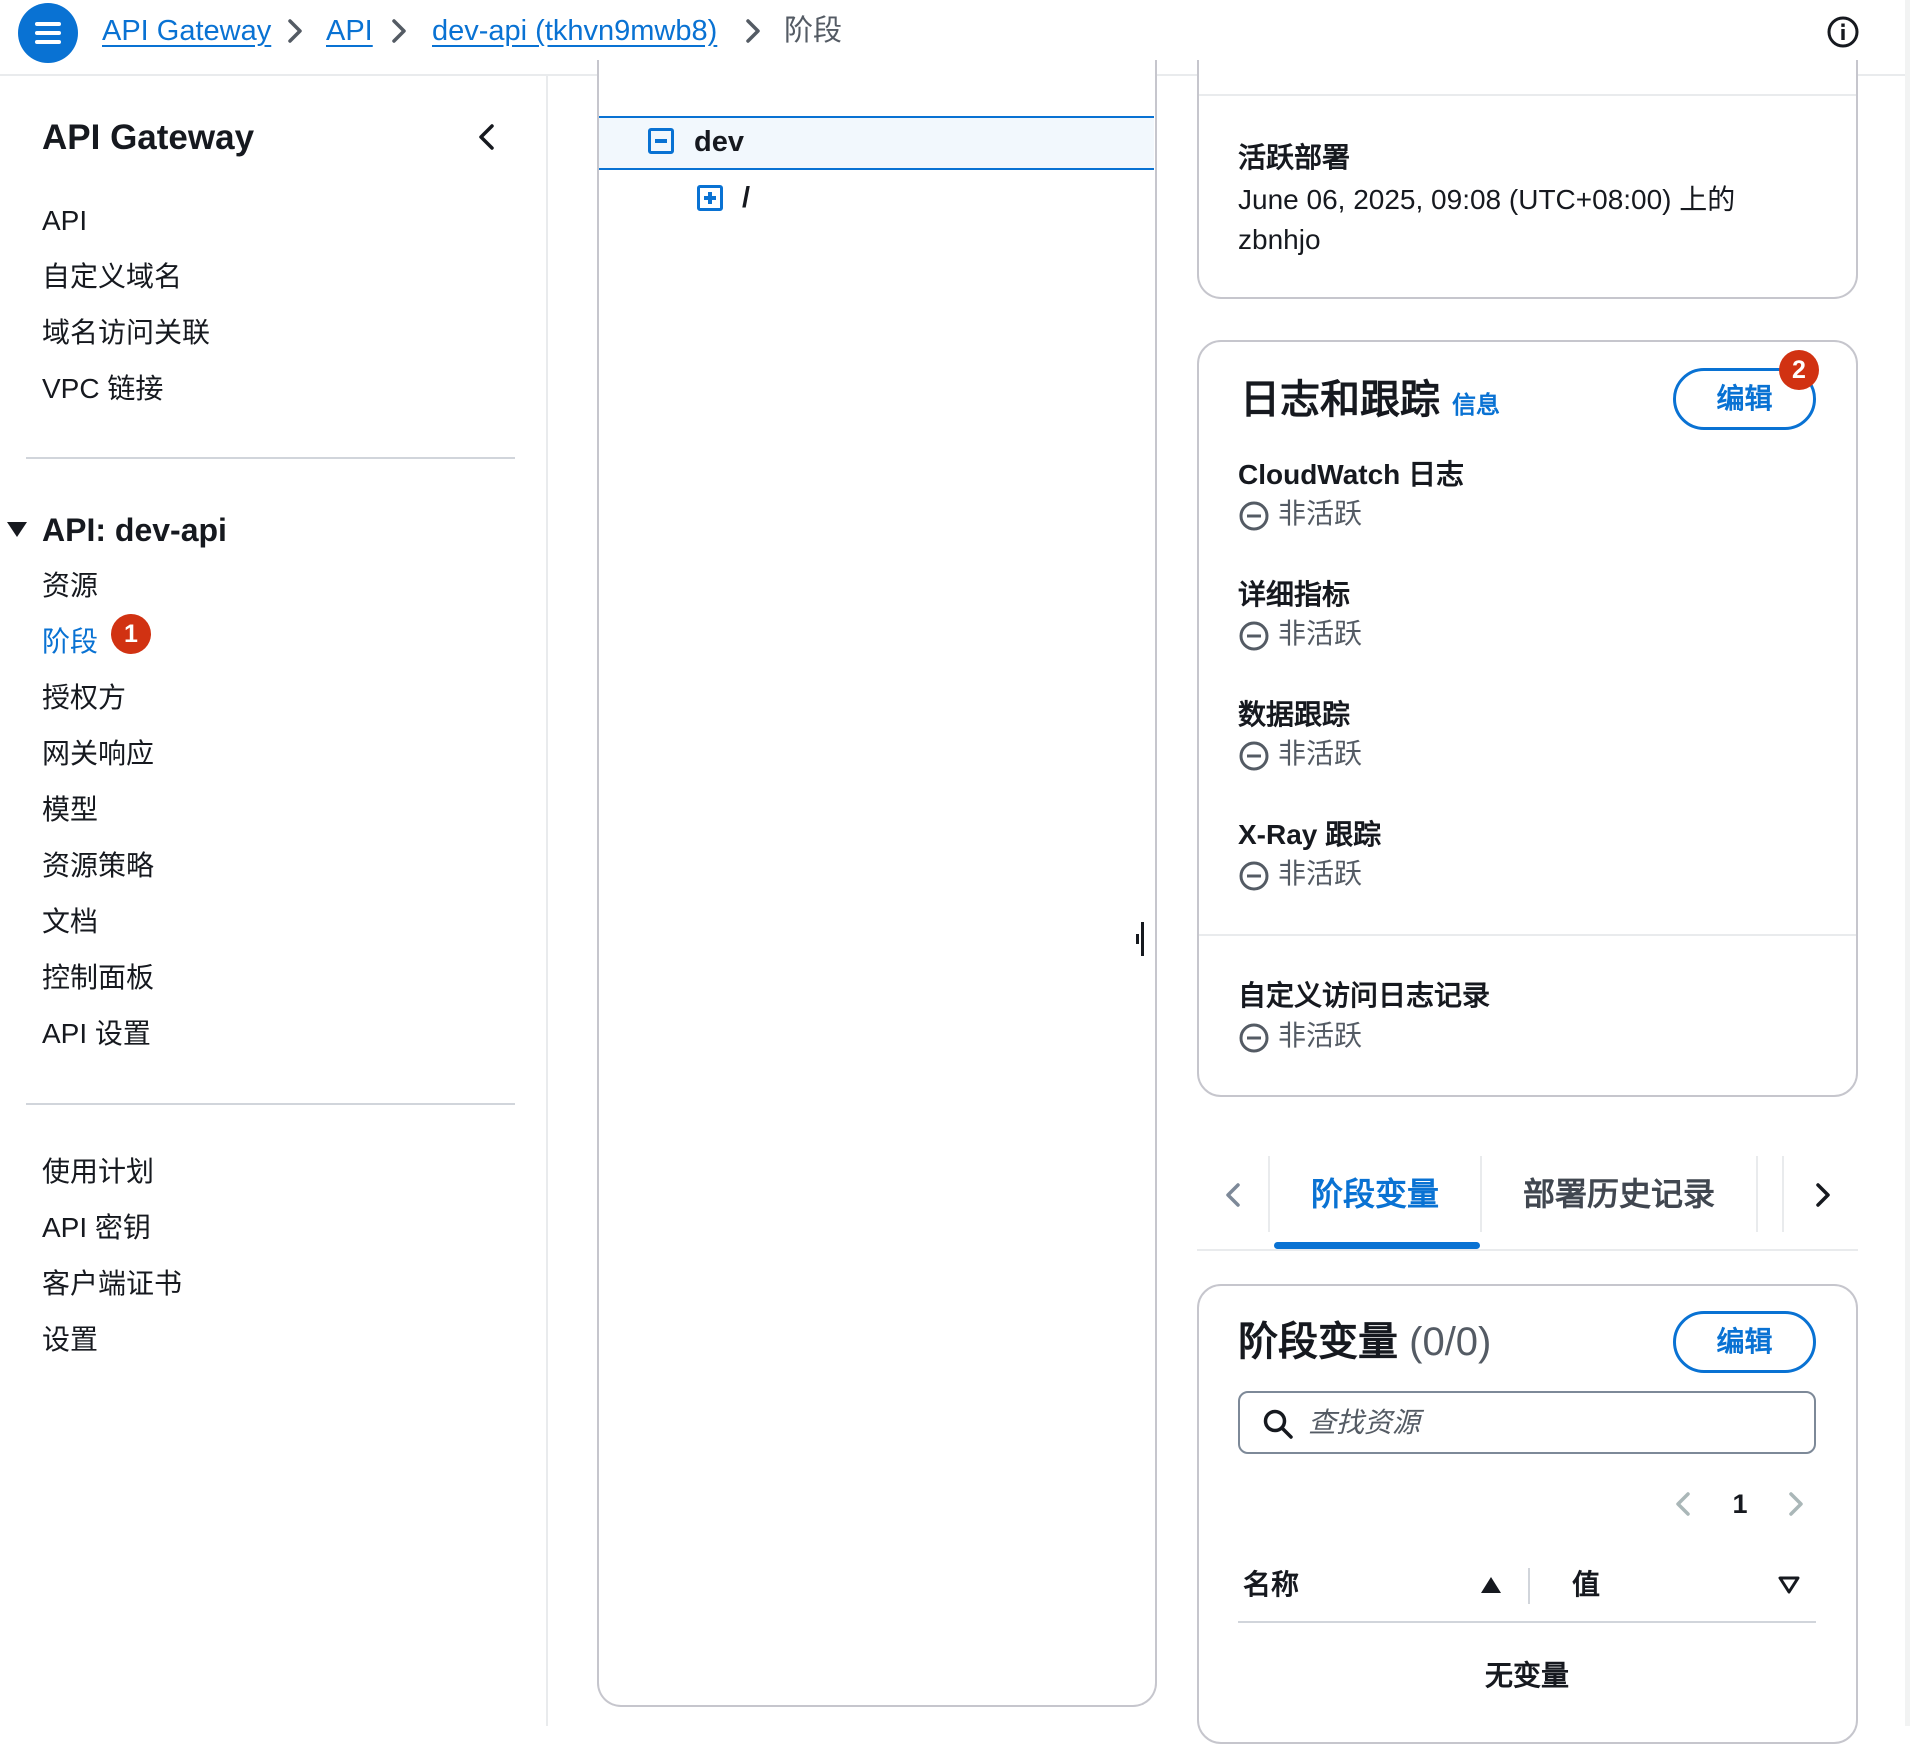  What do you see at coordinates (1294, 714) in the screenshot?
I see `data-tracing-label: 数据跟踪` at bounding box center [1294, 714].